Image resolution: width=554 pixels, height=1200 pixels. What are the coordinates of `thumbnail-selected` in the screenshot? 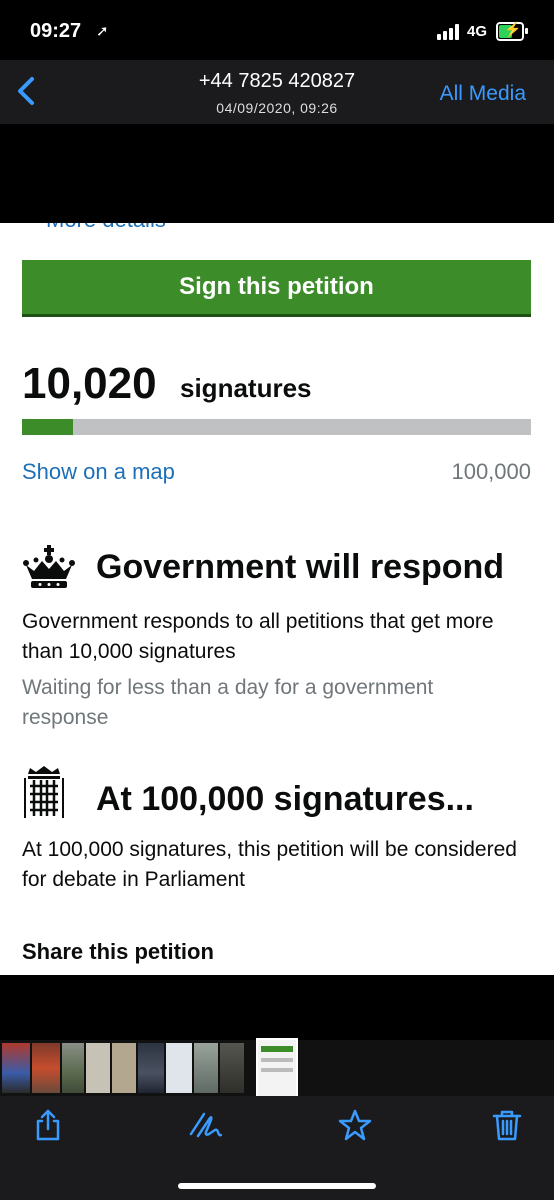 It's located at (277, 1068).